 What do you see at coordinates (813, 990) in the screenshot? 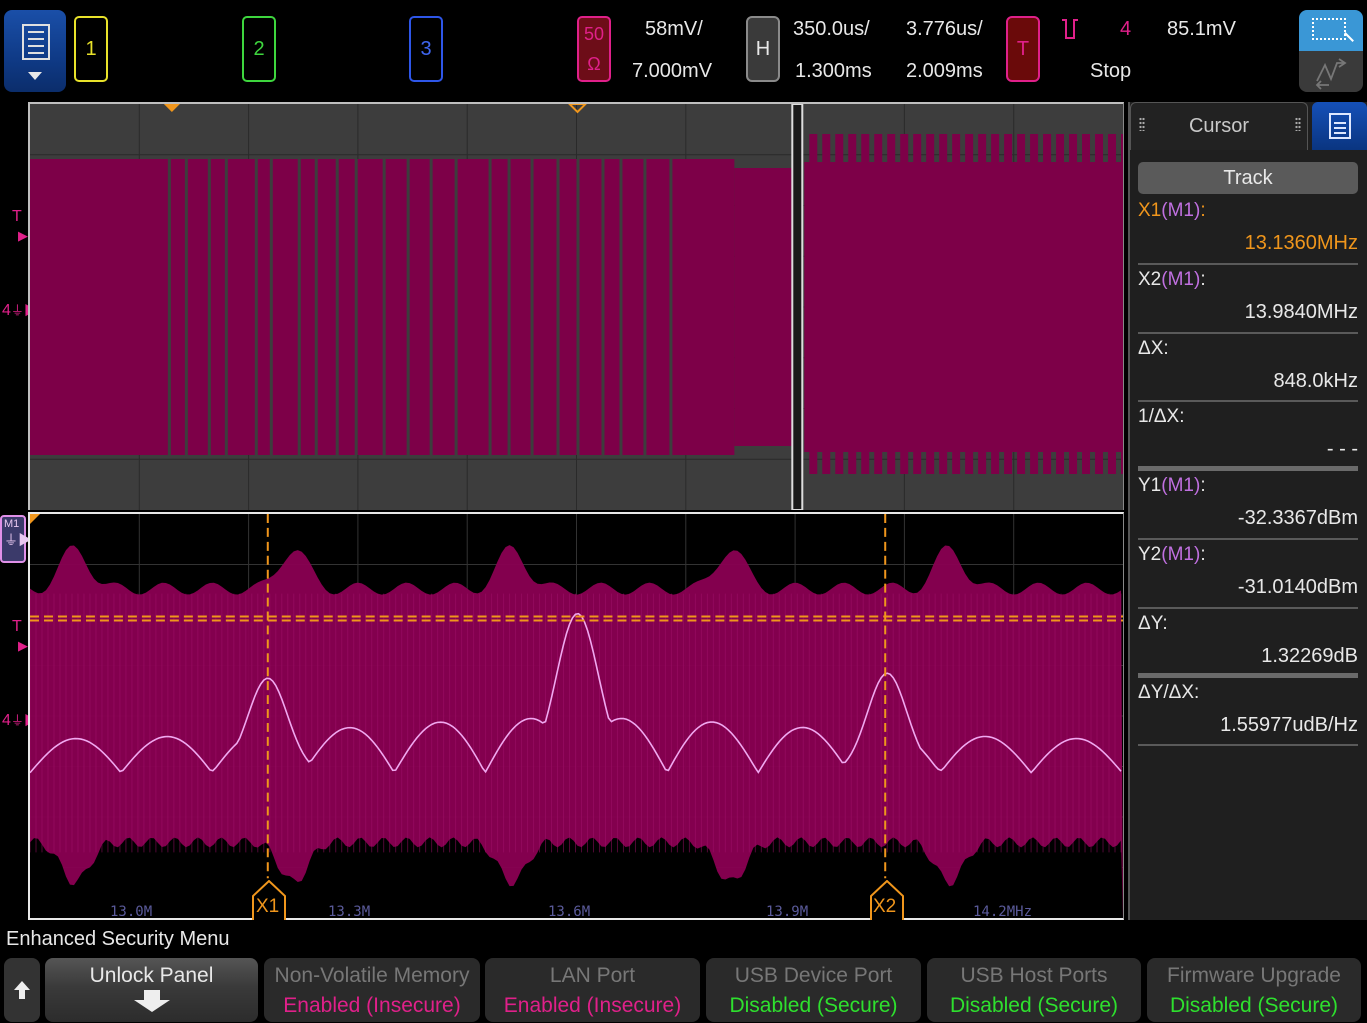
I see `softkey-usb-device-port: USB Device Port Disabled (Secure)` at bounding box center [813, 990].